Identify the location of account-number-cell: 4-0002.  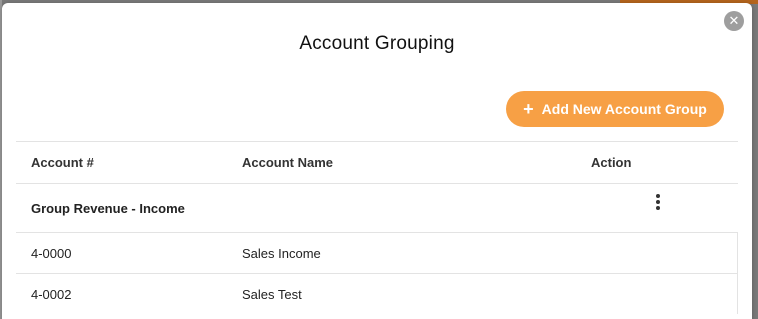
(51, 294).